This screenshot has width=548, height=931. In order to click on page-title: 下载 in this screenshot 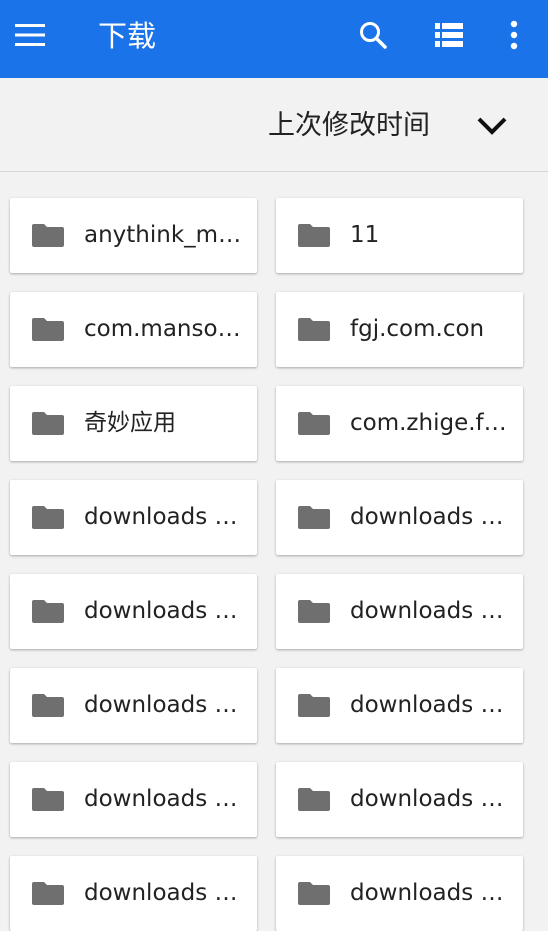, I will do `click(127, 36)`.